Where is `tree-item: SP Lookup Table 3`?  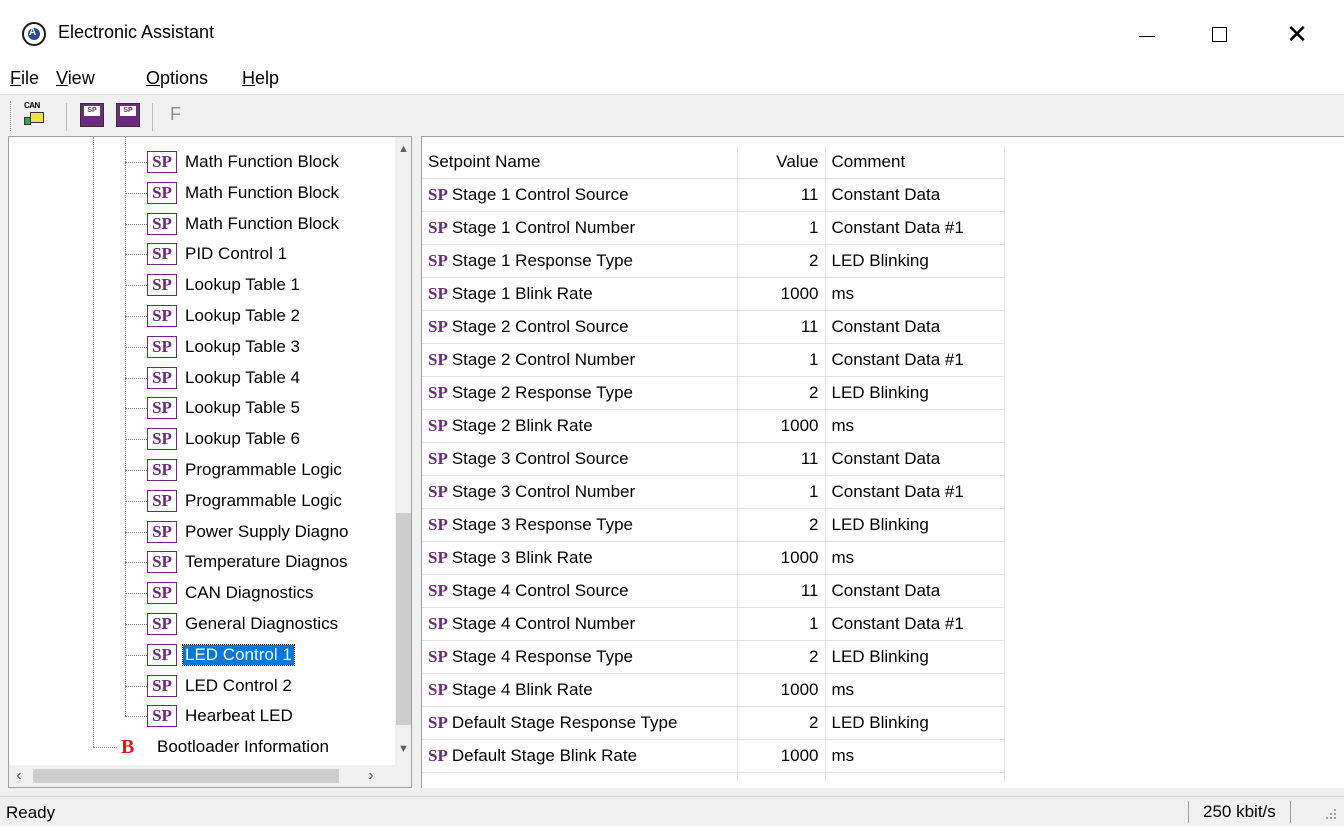 tree-item: SP Lookup Table 3 is located at coordinates (224, 347).